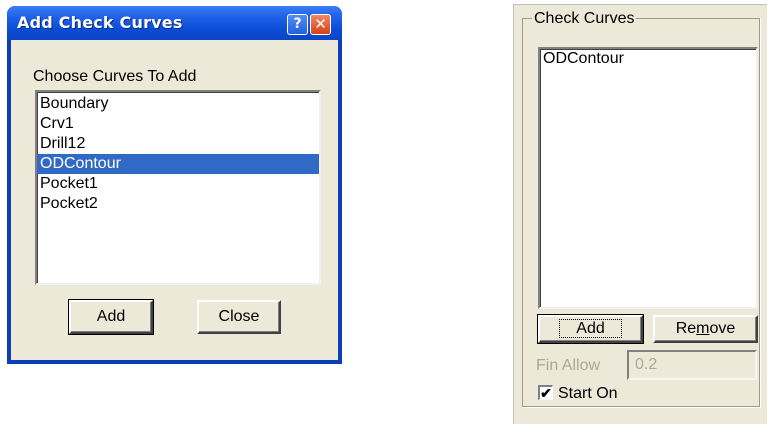  Describe the element at coordinates (178, 204) in the screenshot. I see `list-item-pocket2: Pocket2` at that location.